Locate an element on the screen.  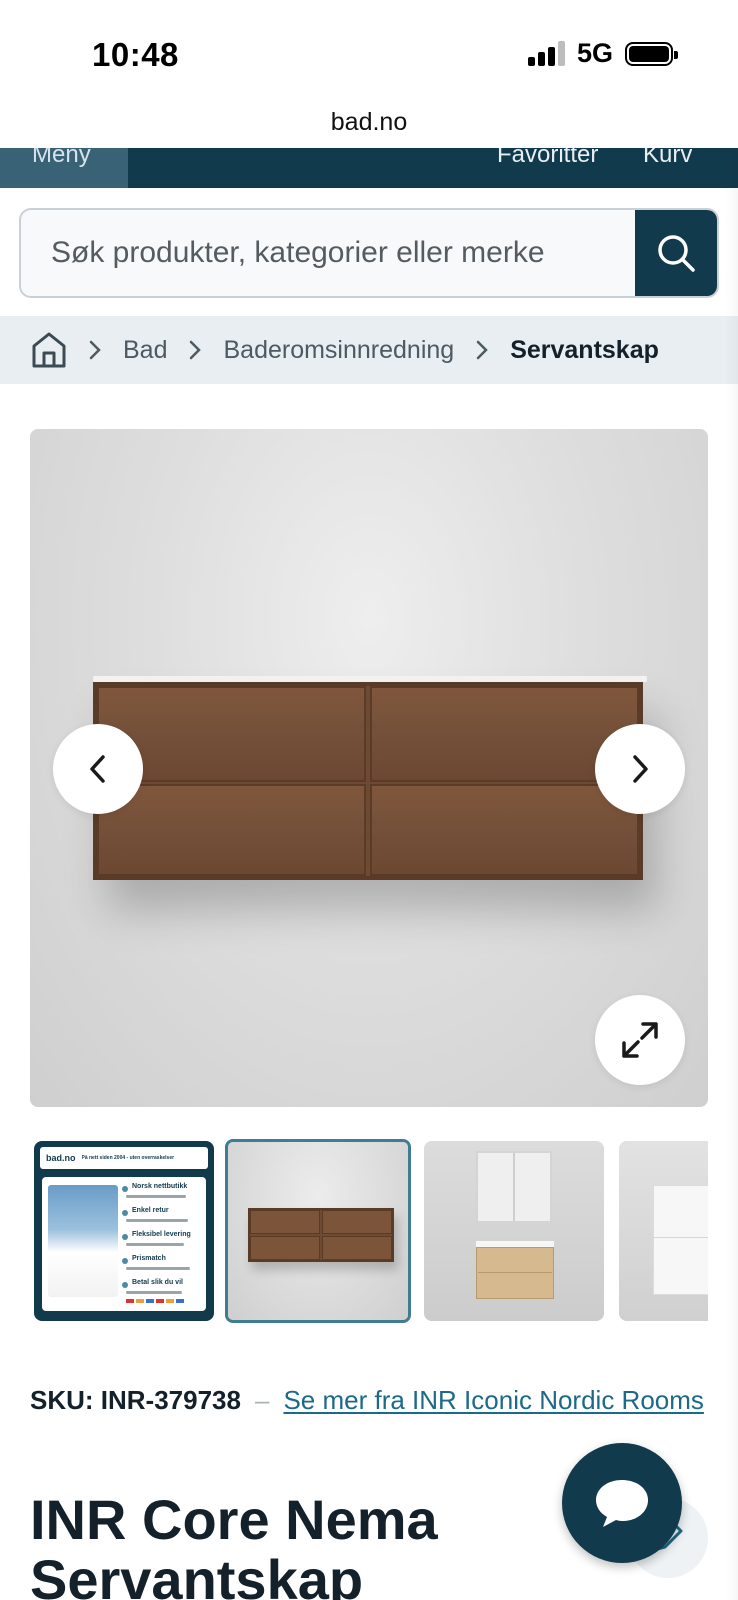
expand-icon is located at coordinates (640, 1040).